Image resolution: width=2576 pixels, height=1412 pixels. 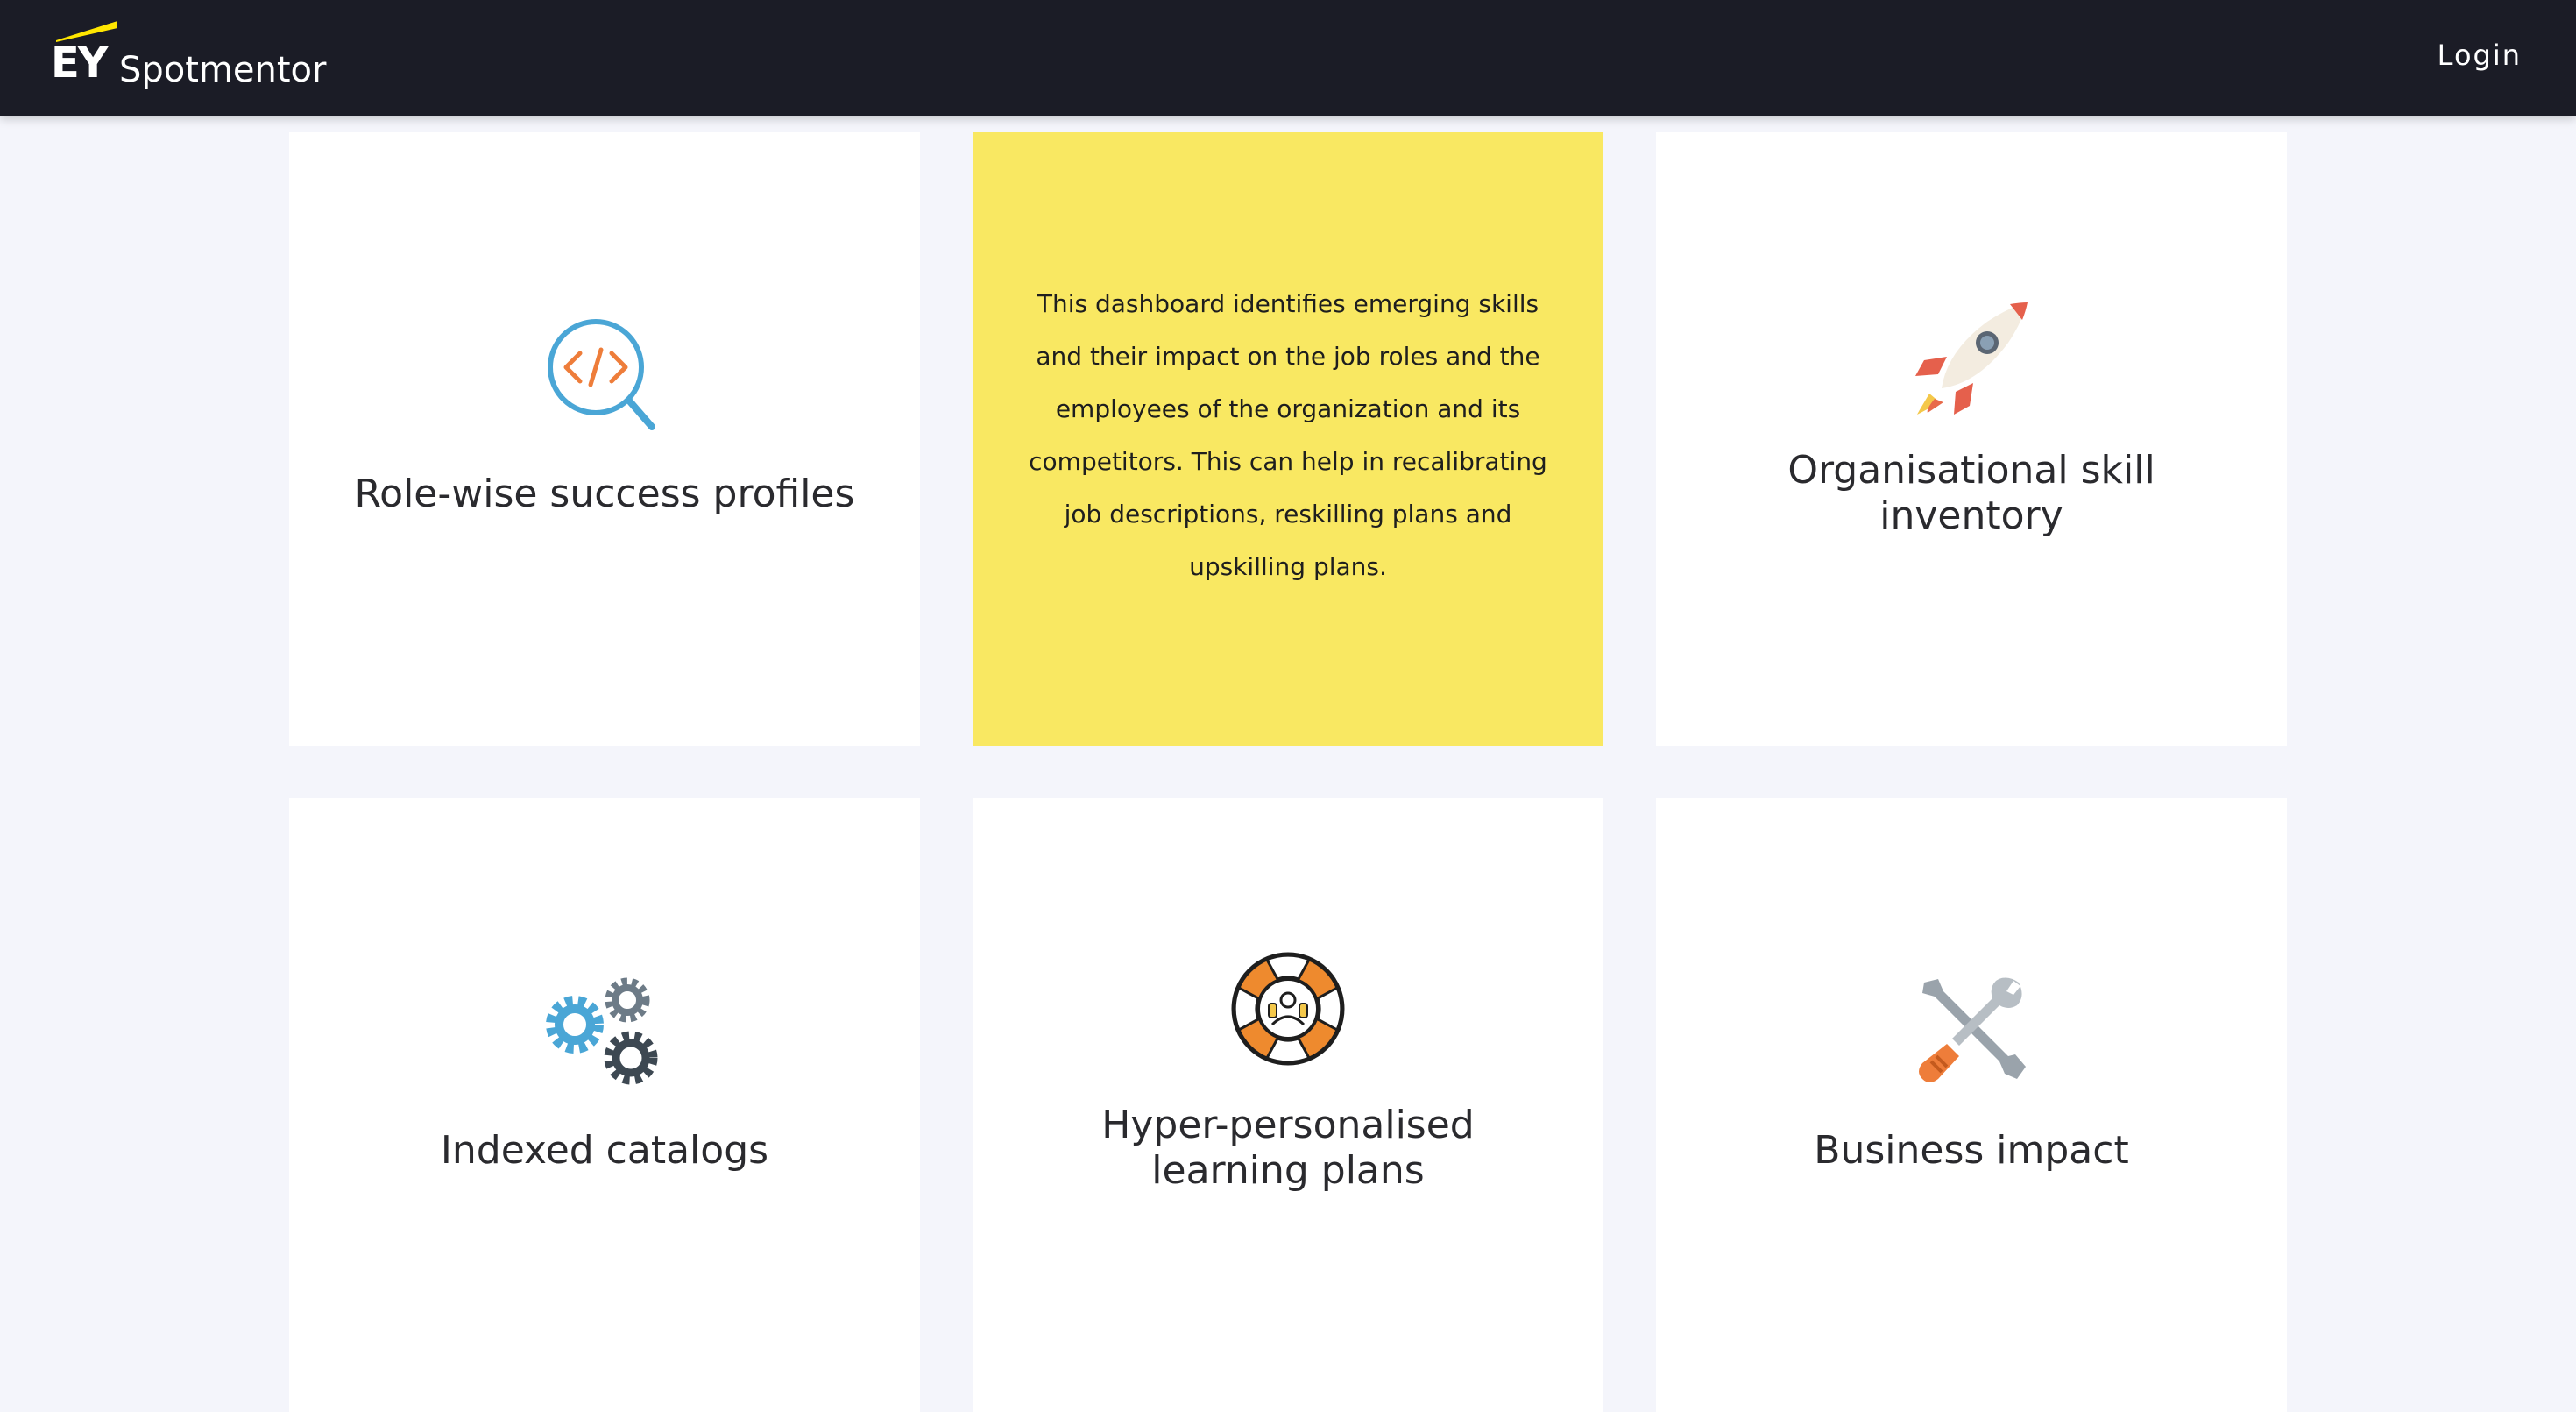 What do you see at coordinates (1971, 1105) in the screenshot?
I see `card-business-impact: Business impact` at bounding box center [1971, 1105].